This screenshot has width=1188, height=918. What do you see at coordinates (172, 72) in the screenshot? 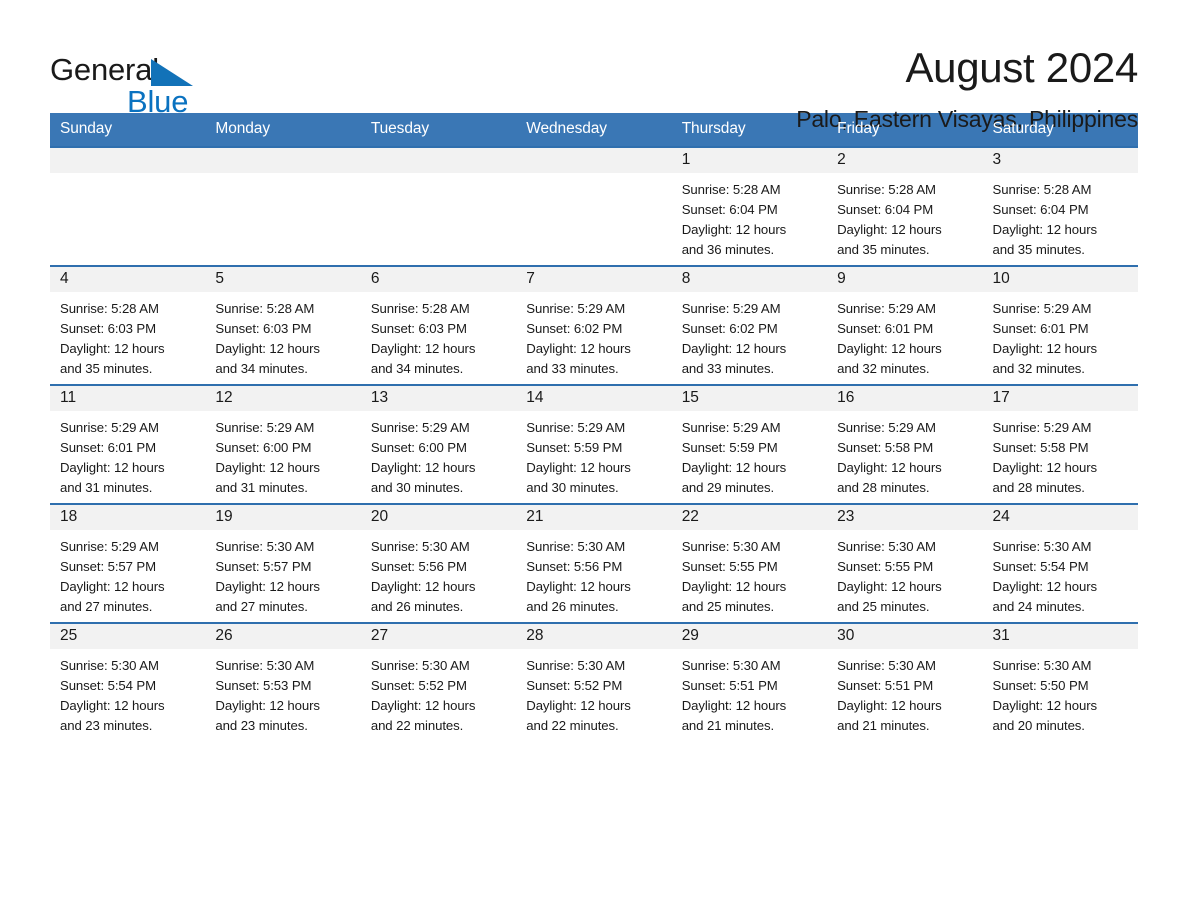
I see `logo-triangle-icon` at bounding box center [172, 72].